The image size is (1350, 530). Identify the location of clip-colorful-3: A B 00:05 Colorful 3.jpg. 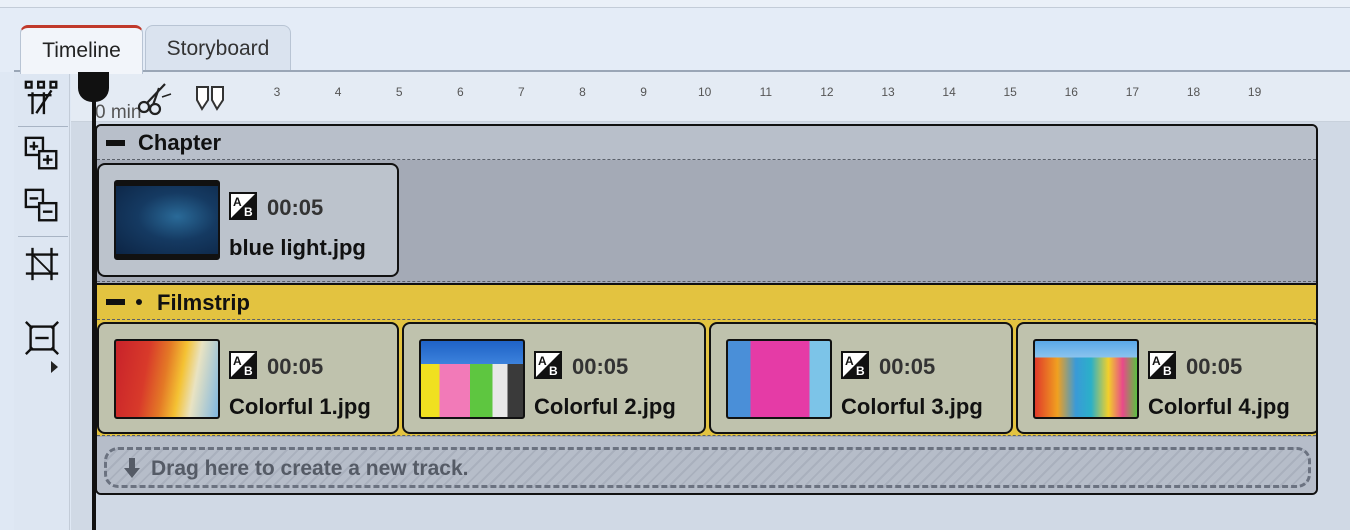
(861, 378).